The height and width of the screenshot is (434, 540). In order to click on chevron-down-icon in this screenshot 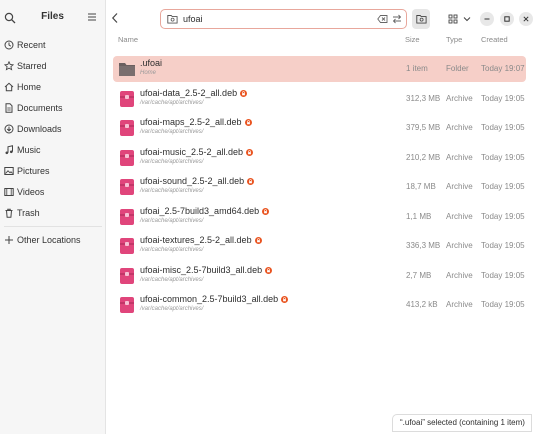, I will do `click(467, 19)`.